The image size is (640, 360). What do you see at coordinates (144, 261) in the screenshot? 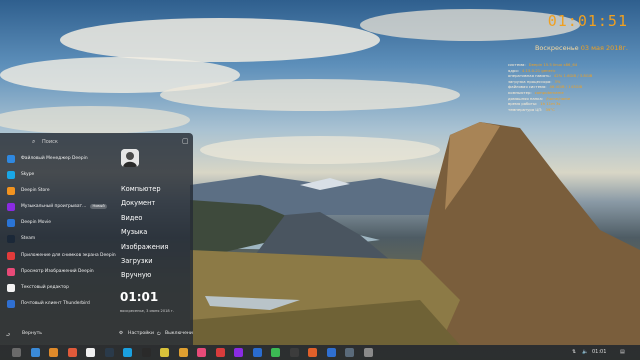
I see `folder-link: Загрузки` at bounding box center [144, 261].